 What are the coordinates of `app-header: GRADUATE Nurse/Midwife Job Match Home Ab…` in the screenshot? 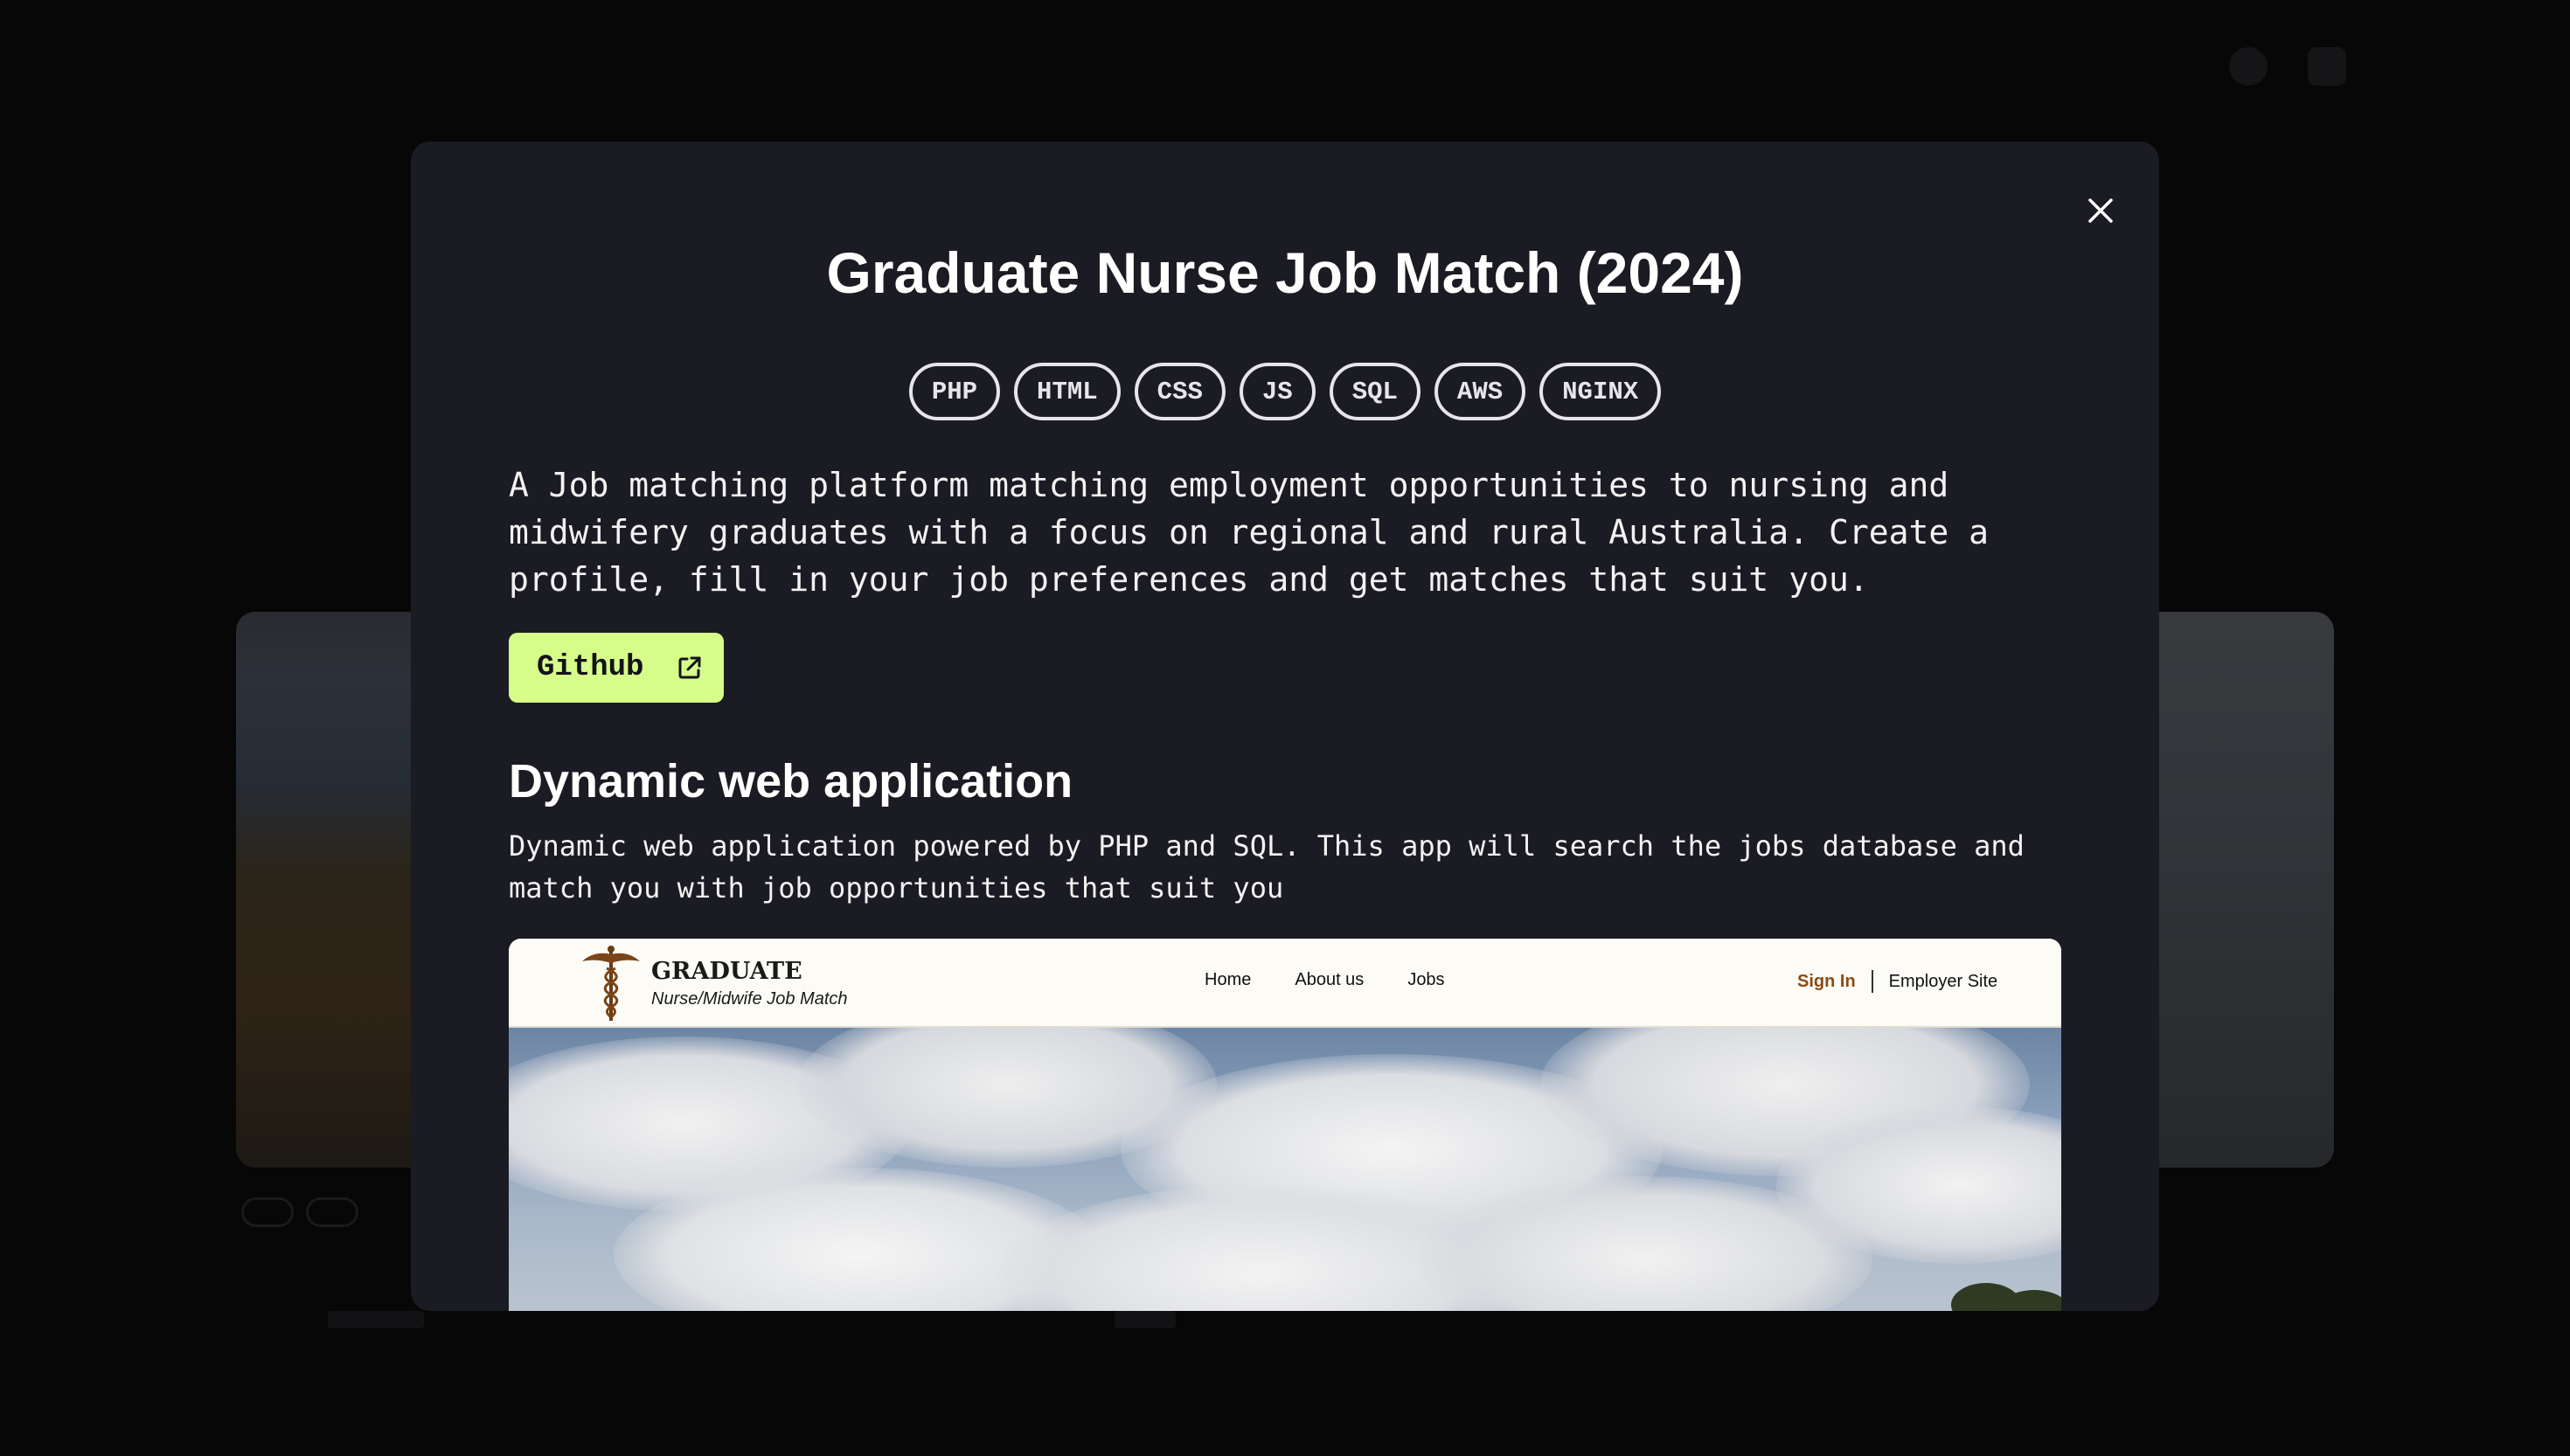 It's located at (1285, 983).